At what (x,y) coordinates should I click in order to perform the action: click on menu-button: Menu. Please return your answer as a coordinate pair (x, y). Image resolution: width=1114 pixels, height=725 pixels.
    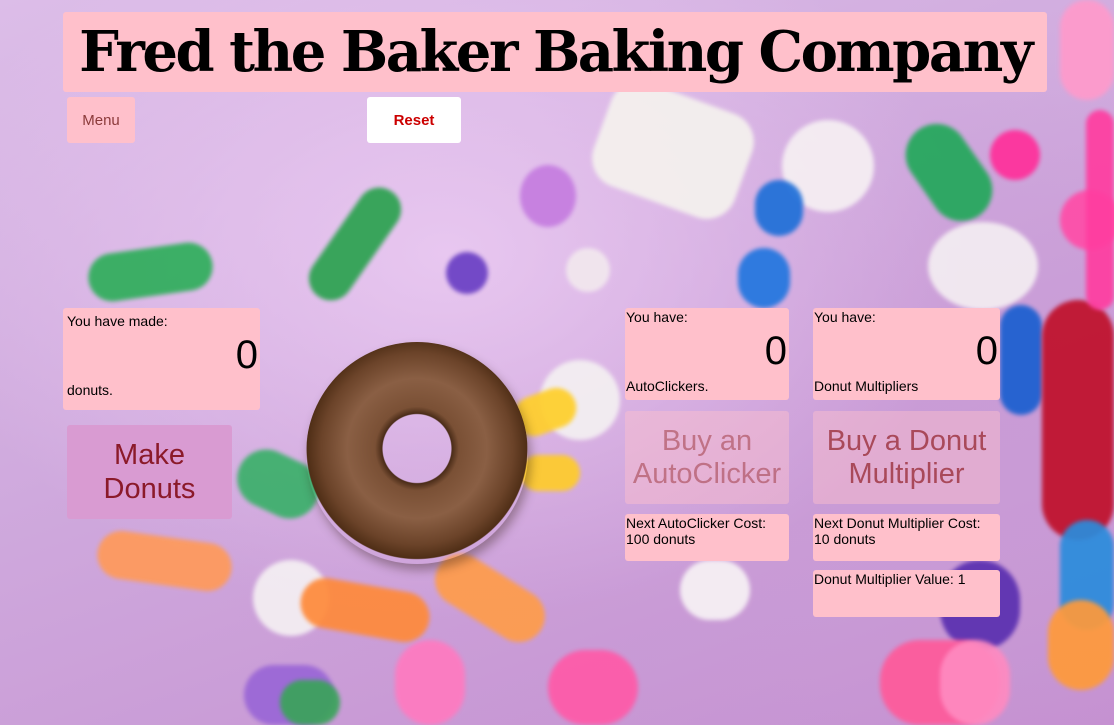
    Looking at the image, I should click on (101, 120).